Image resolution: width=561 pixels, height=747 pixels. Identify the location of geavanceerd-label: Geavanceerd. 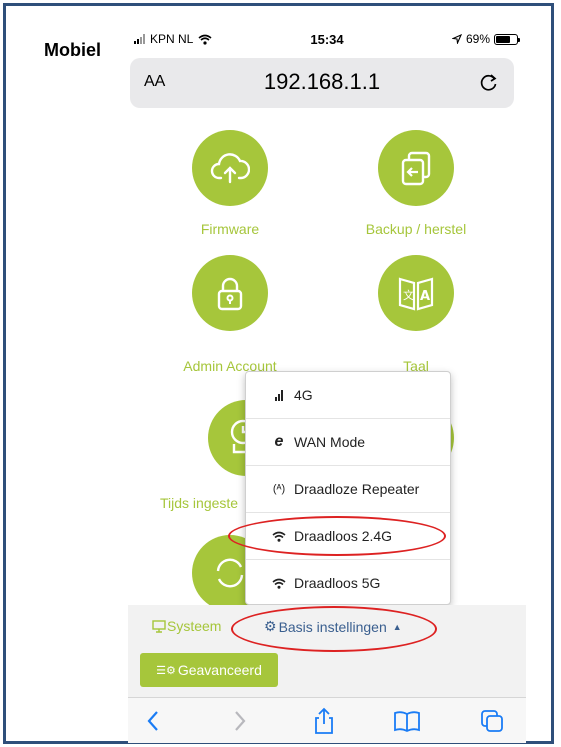
(219, 670).